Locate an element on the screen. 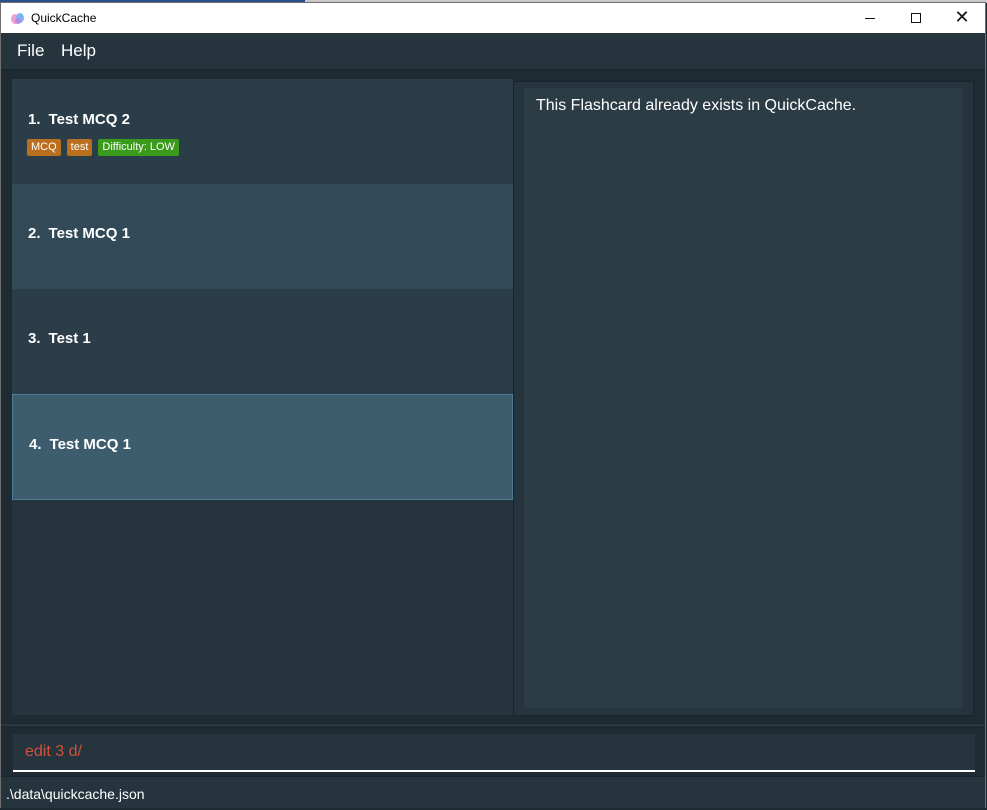 The height and width of the screenshot is (810, 987). flashcard-item: 1. Test MCQ 2 MCQ test Difficulty: LOW is located at coordinates (262, 131).